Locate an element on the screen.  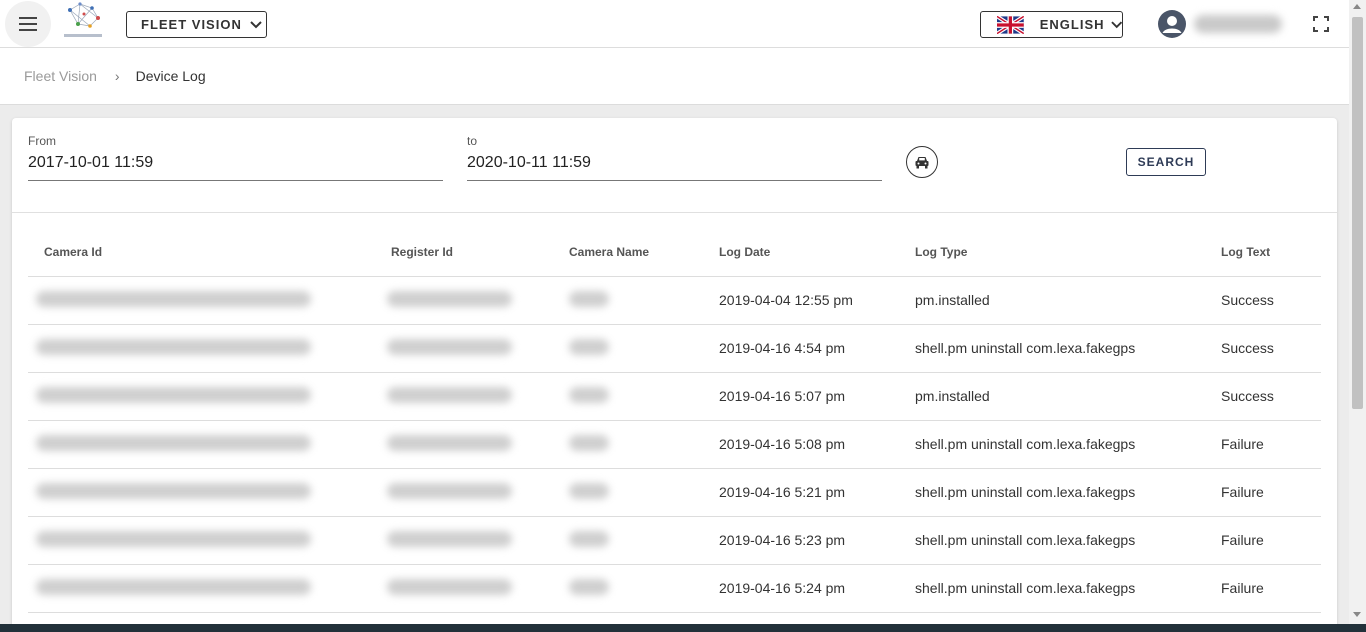
from-date-field: From 2017-10-01 11:59 is located at coordinates (235, 157).